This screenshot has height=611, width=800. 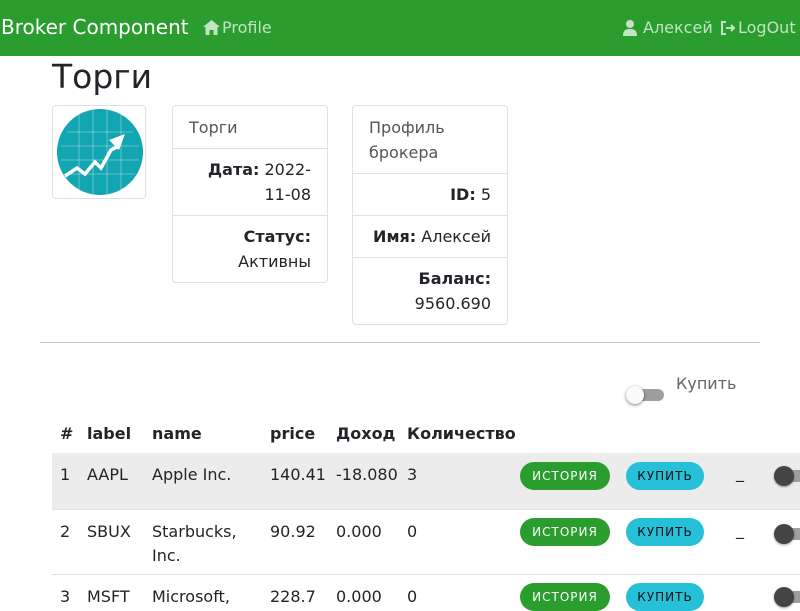 I want to click on row-company-name: Microsoft,, so click(x=191, y=596).